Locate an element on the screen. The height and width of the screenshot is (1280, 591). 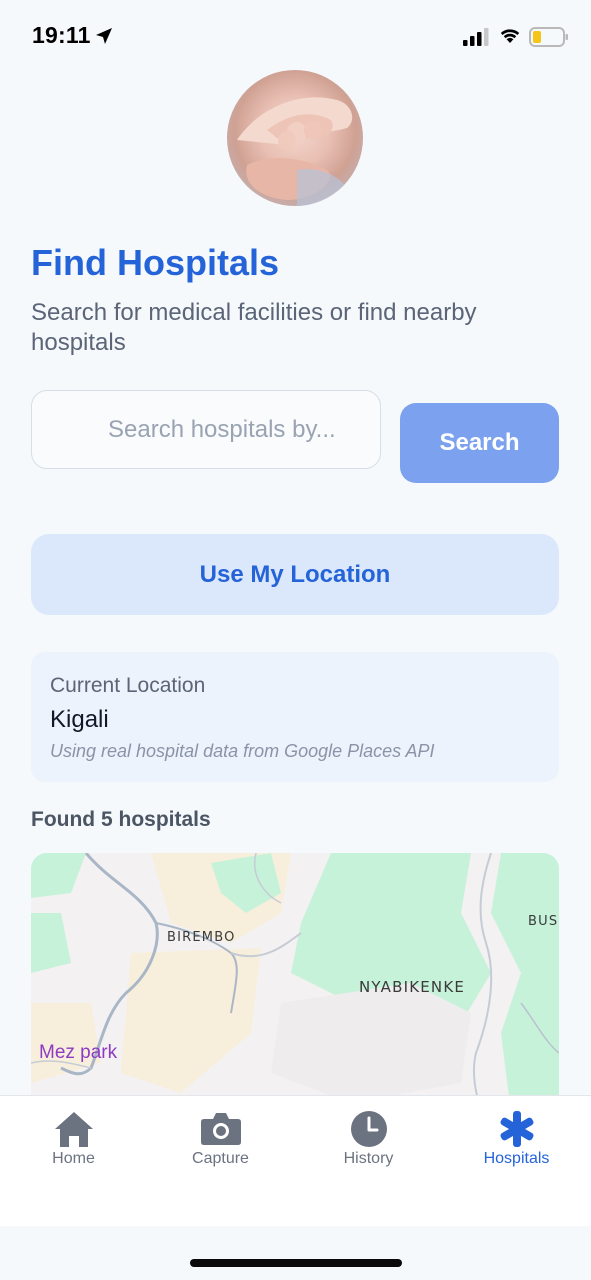
camera-icon is located at coordinates (220, 1129).